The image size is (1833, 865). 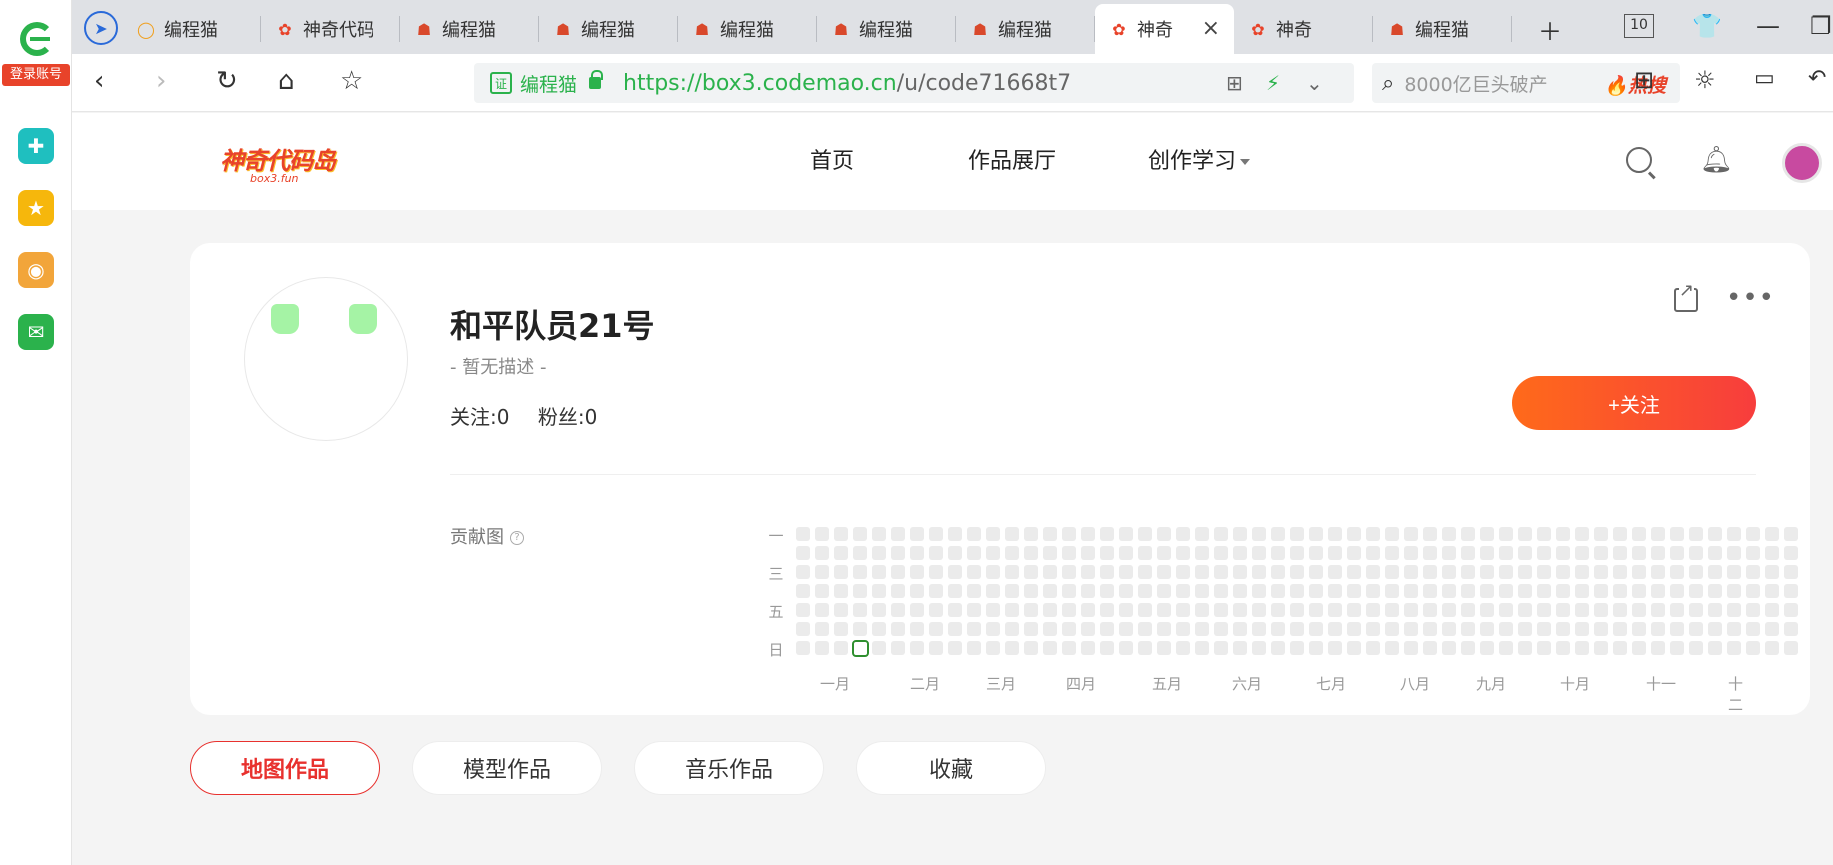 I want to click on new-tab-icon: ＋, so click(x=1550, y=29).